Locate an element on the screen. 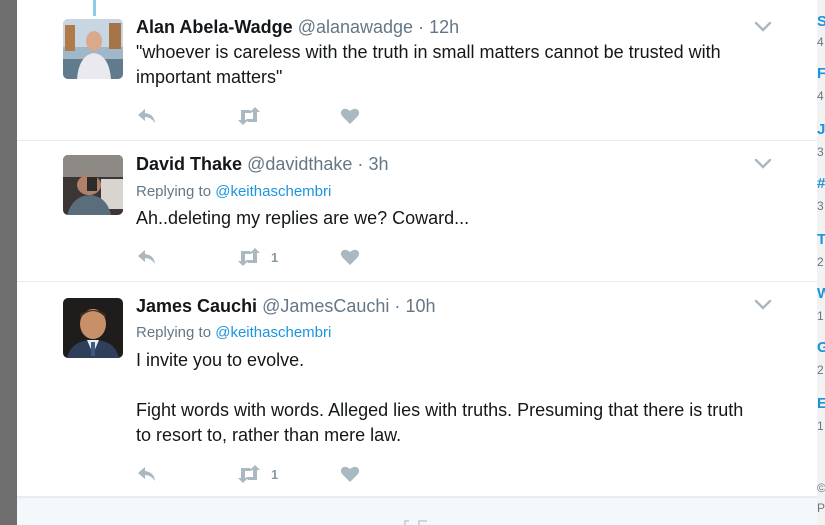 Image resolution: width=825 pixels, height=525 pixels. tweet-timestamp: 10h is located at coordinates (420, 306).